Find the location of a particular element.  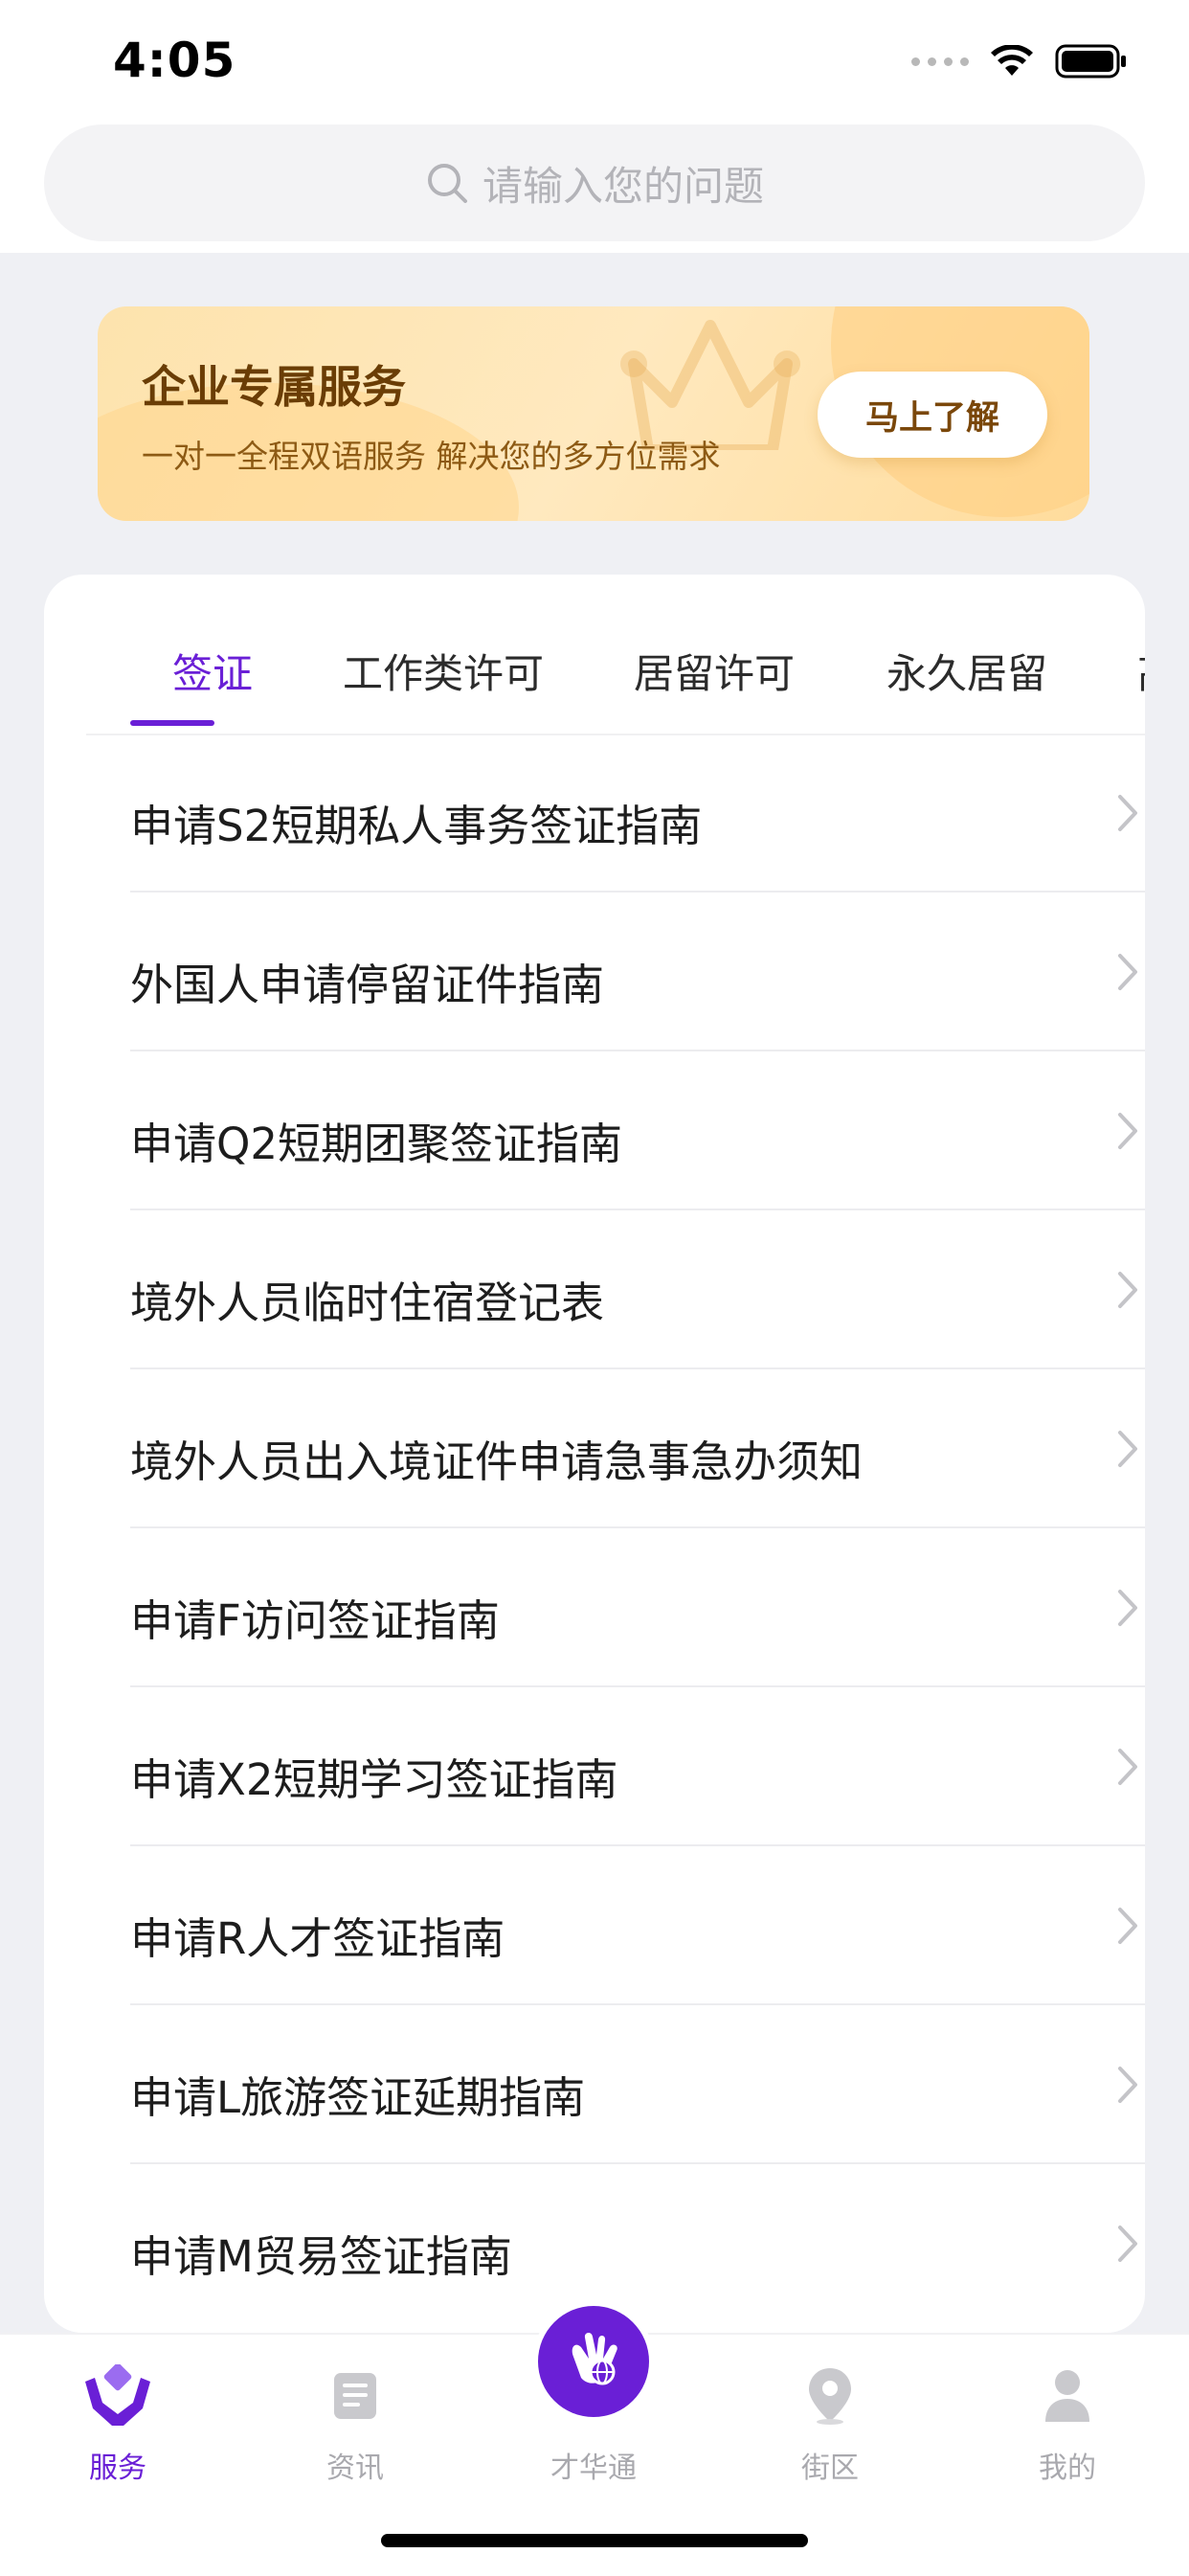

tab-high-end: 高端 is located at coordinates (1141, 671).